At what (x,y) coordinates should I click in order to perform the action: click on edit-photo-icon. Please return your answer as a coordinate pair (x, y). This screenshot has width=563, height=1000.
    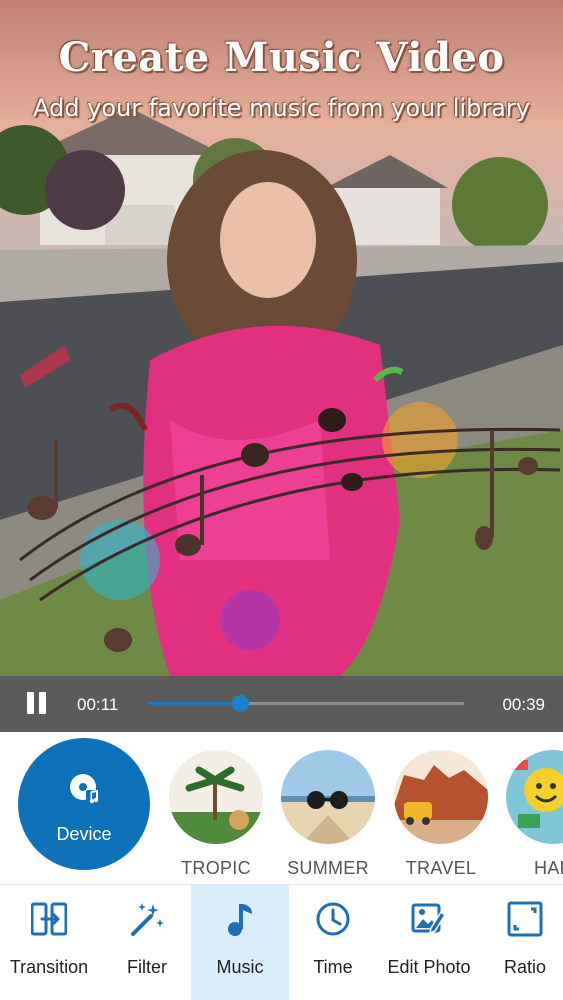
    Looking at the image, I should click on (429, 919).